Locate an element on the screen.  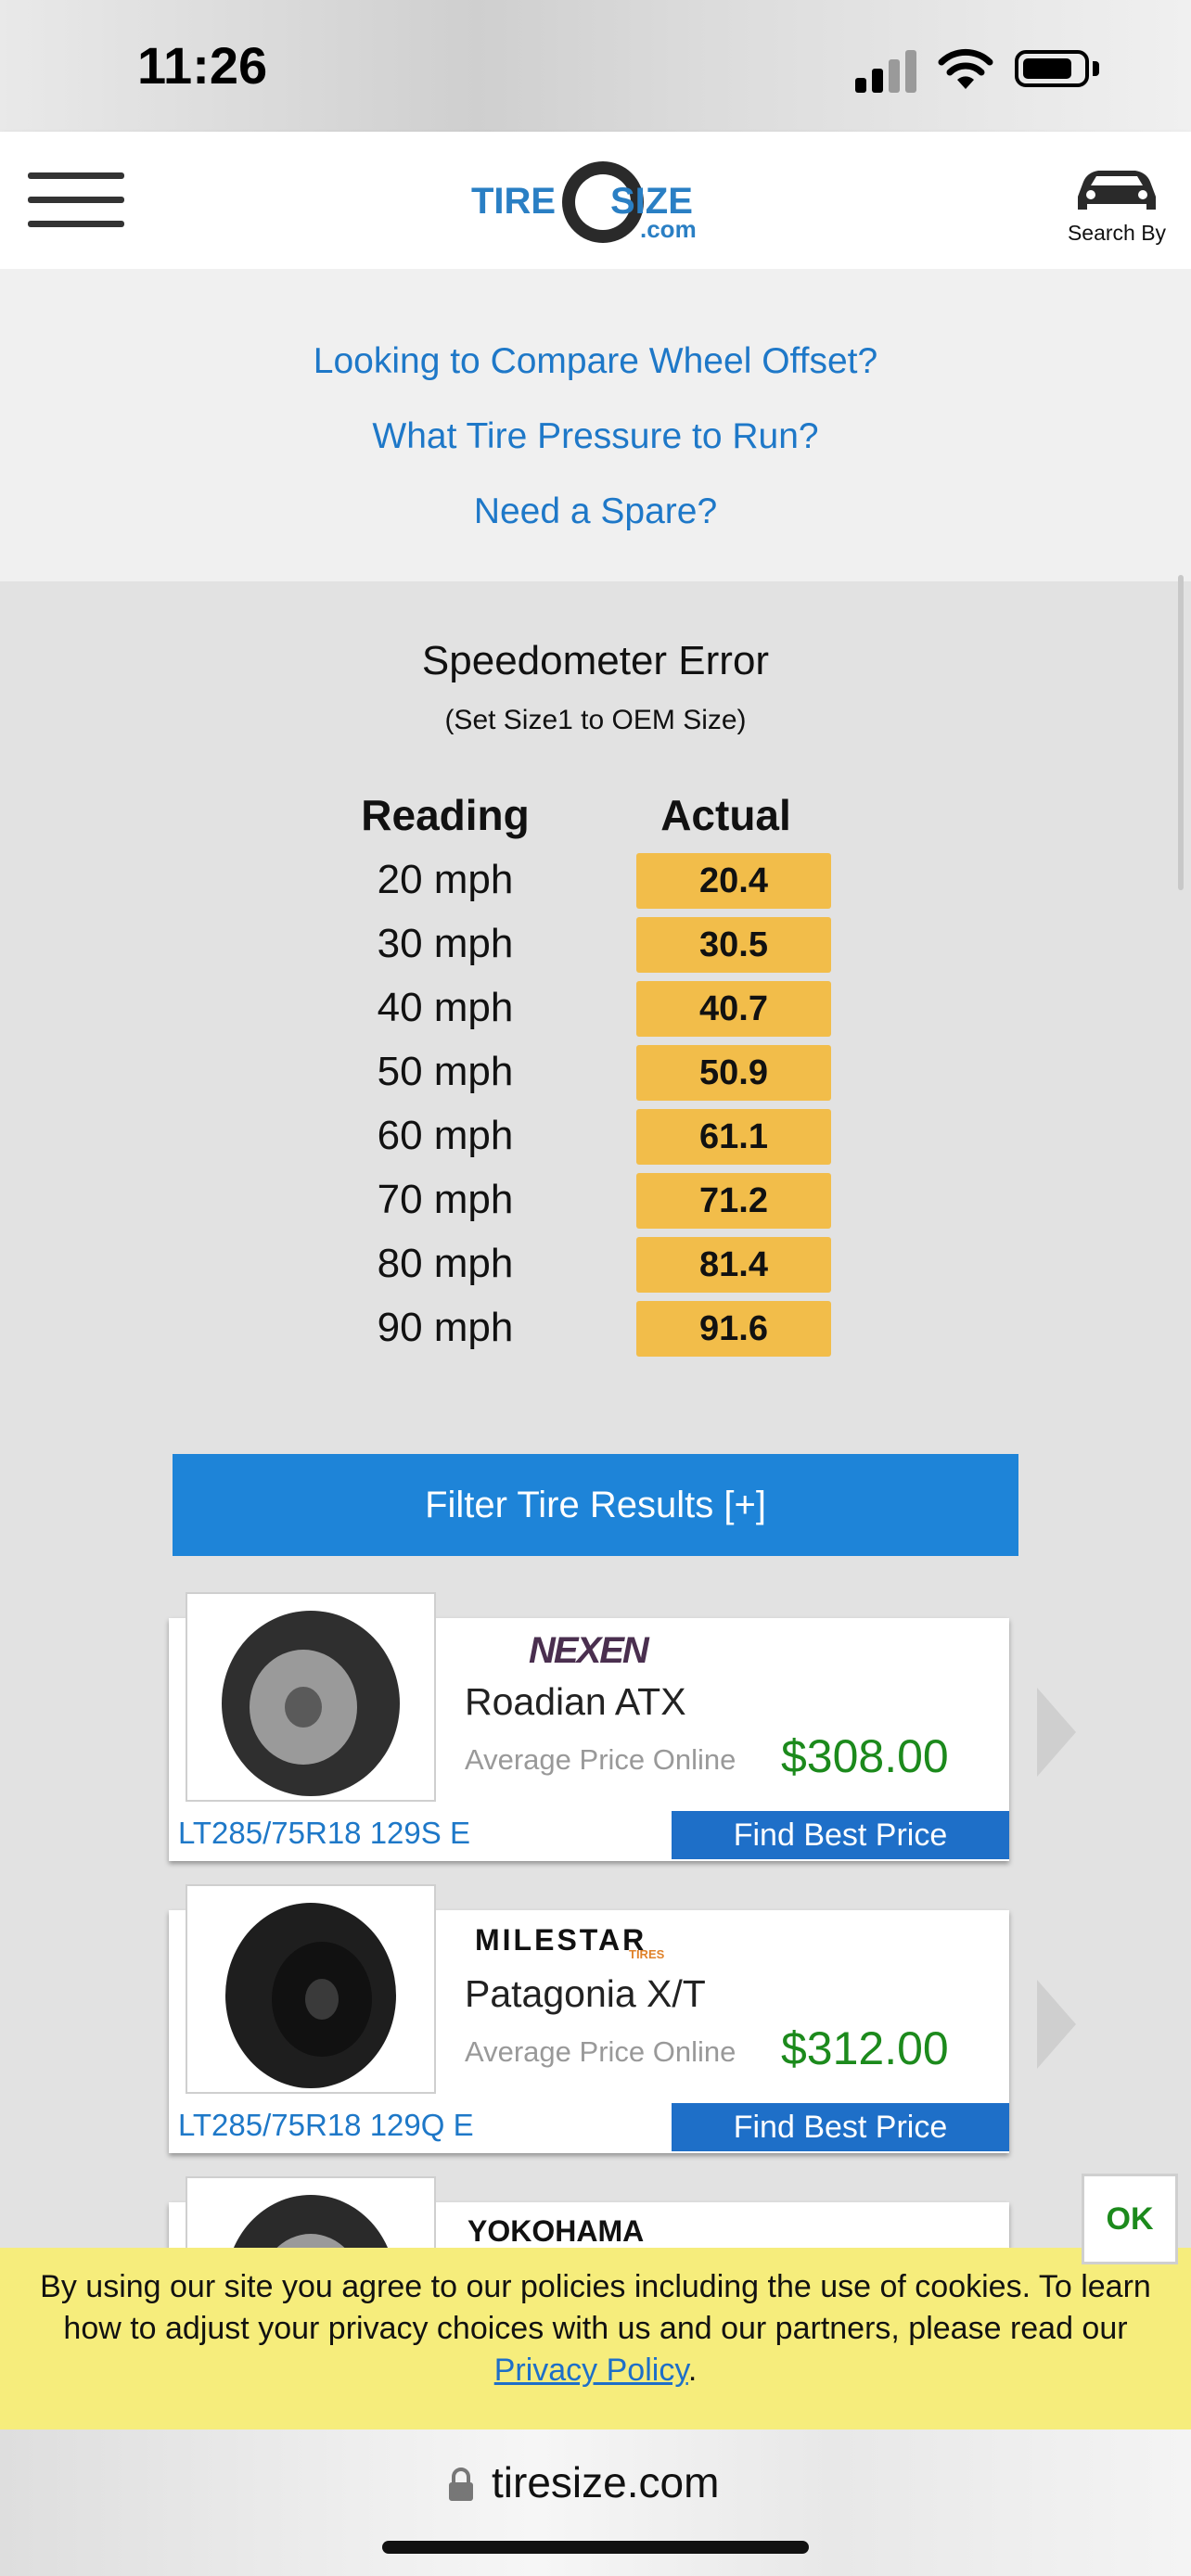
speed-reading: 20 mph is located at coordinates (445, 880).